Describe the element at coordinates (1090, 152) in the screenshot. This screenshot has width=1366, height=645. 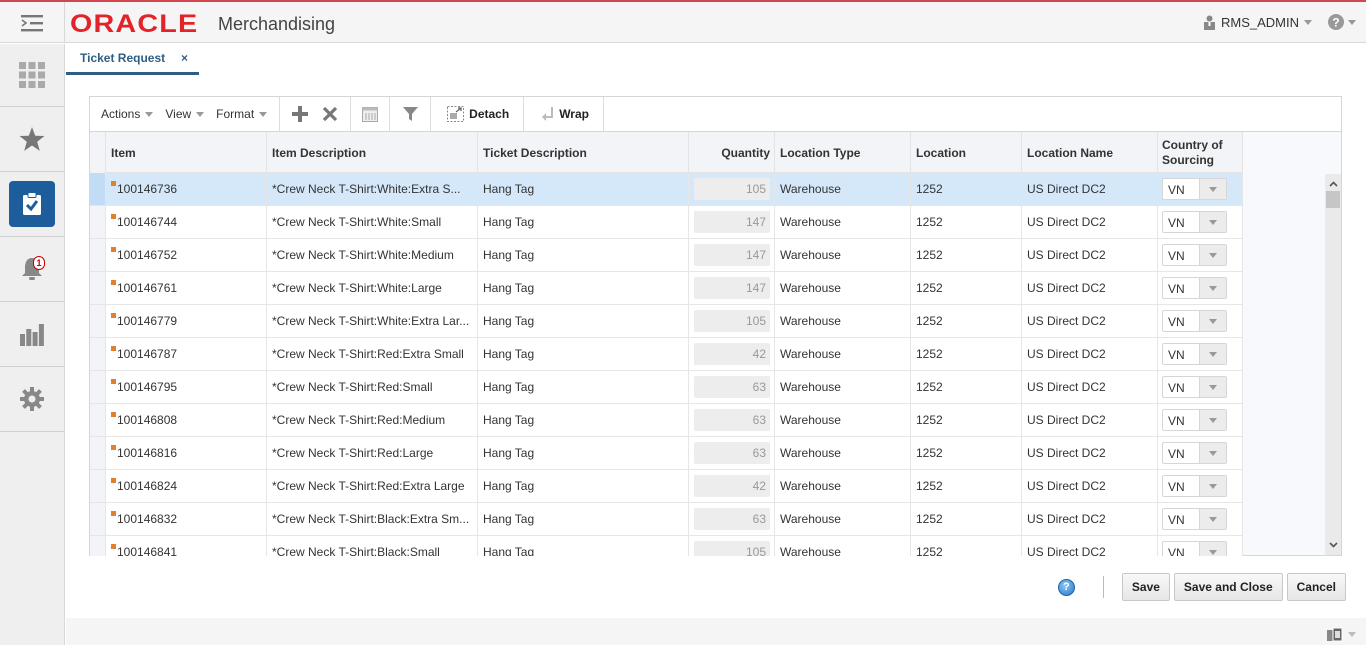
I see `column-header-location-name: Location Name` at that location.